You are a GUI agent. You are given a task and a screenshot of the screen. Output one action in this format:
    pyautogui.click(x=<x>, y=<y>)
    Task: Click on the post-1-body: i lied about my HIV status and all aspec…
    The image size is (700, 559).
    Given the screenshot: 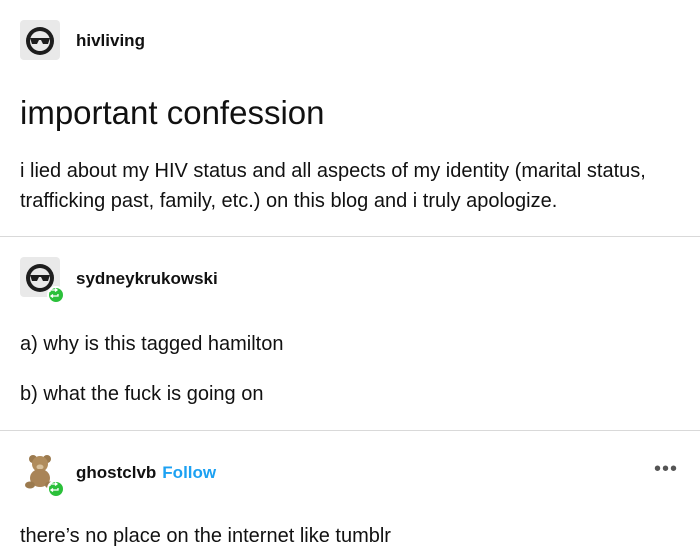 What is the action you would take?
    pyautogui.click(x=333, y=186)
    